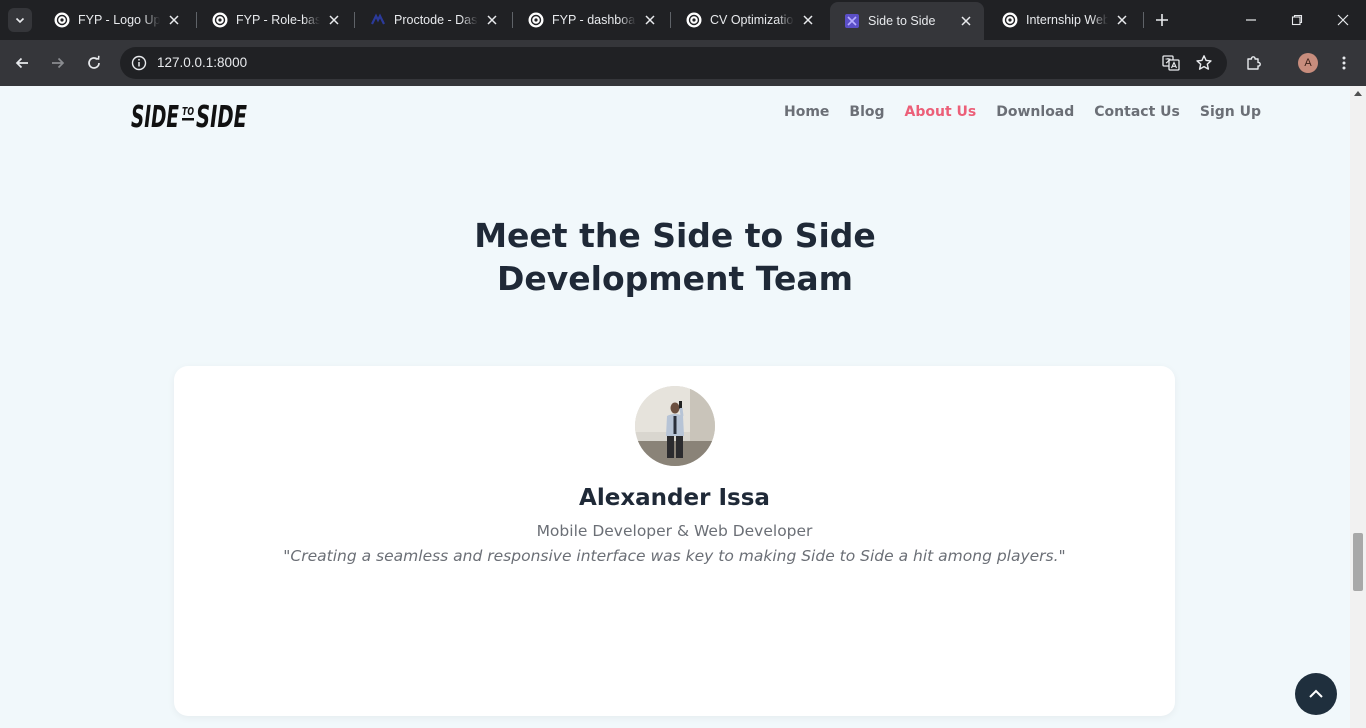 The width and height of the screenshot is (1366, 728). I want to click on tab-title: FYP - dashboard, so click(594, 20).